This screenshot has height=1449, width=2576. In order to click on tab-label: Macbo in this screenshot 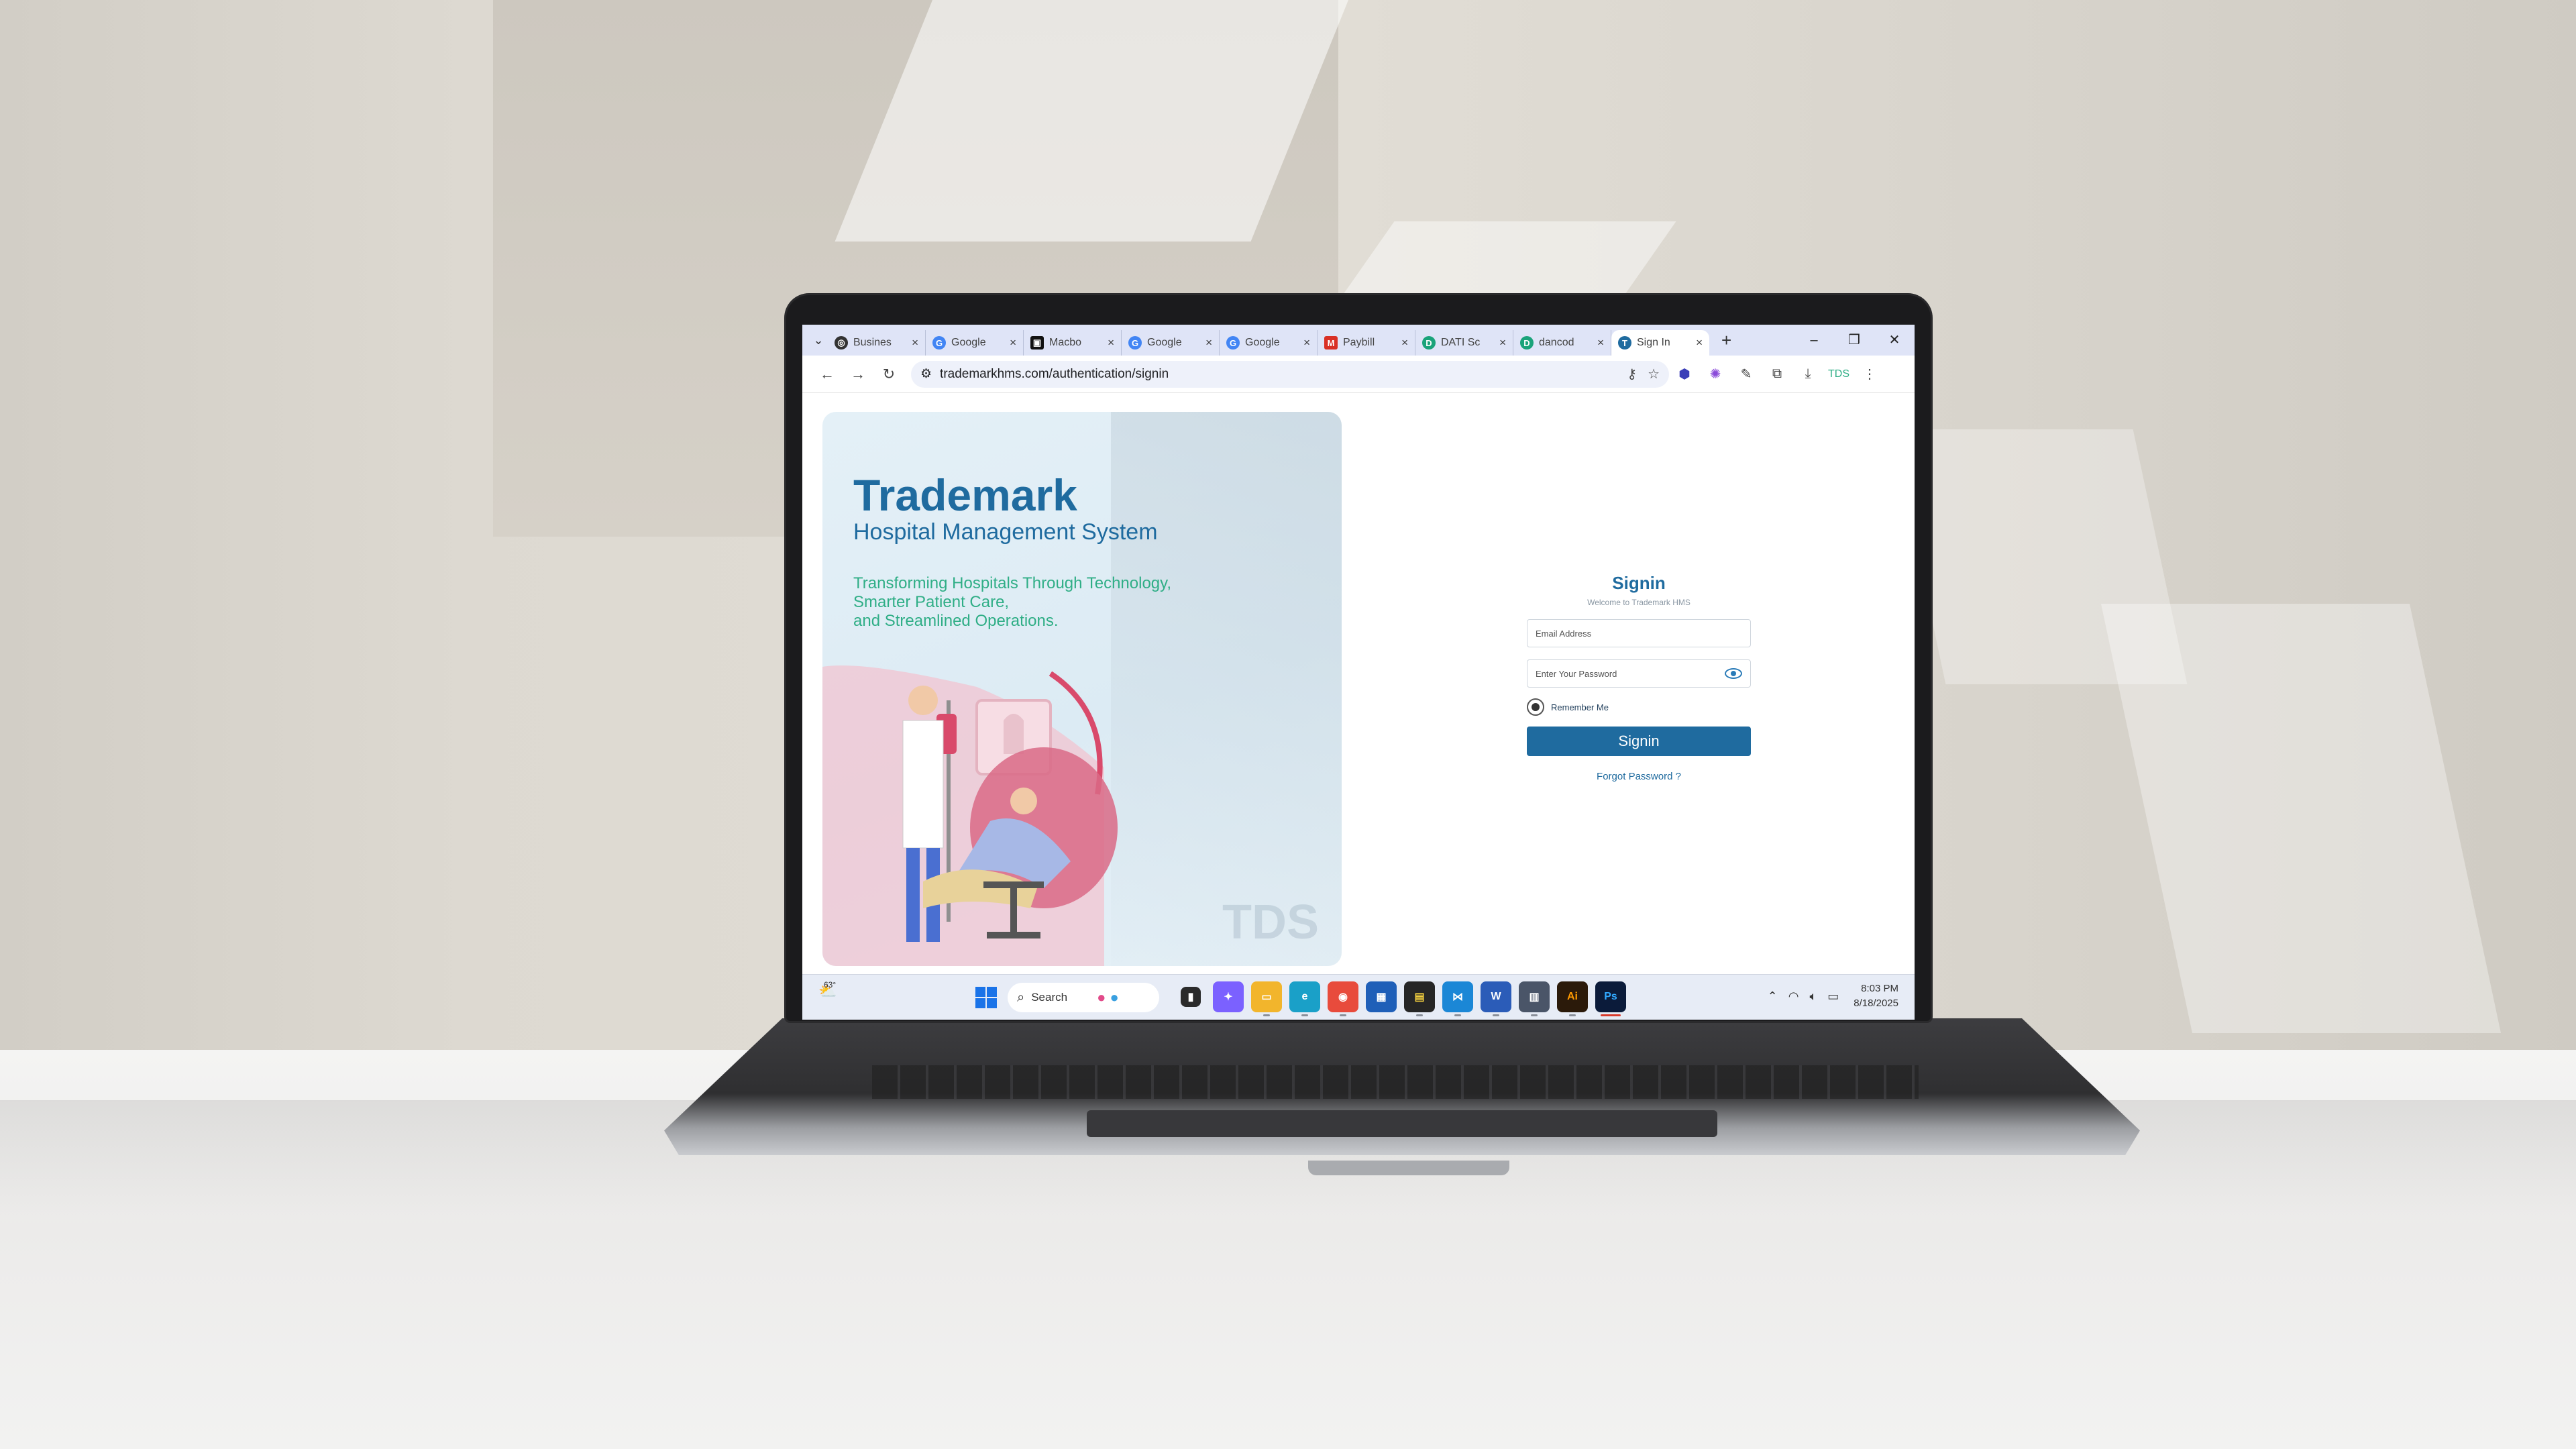, I will do `click(1065, 342)`.